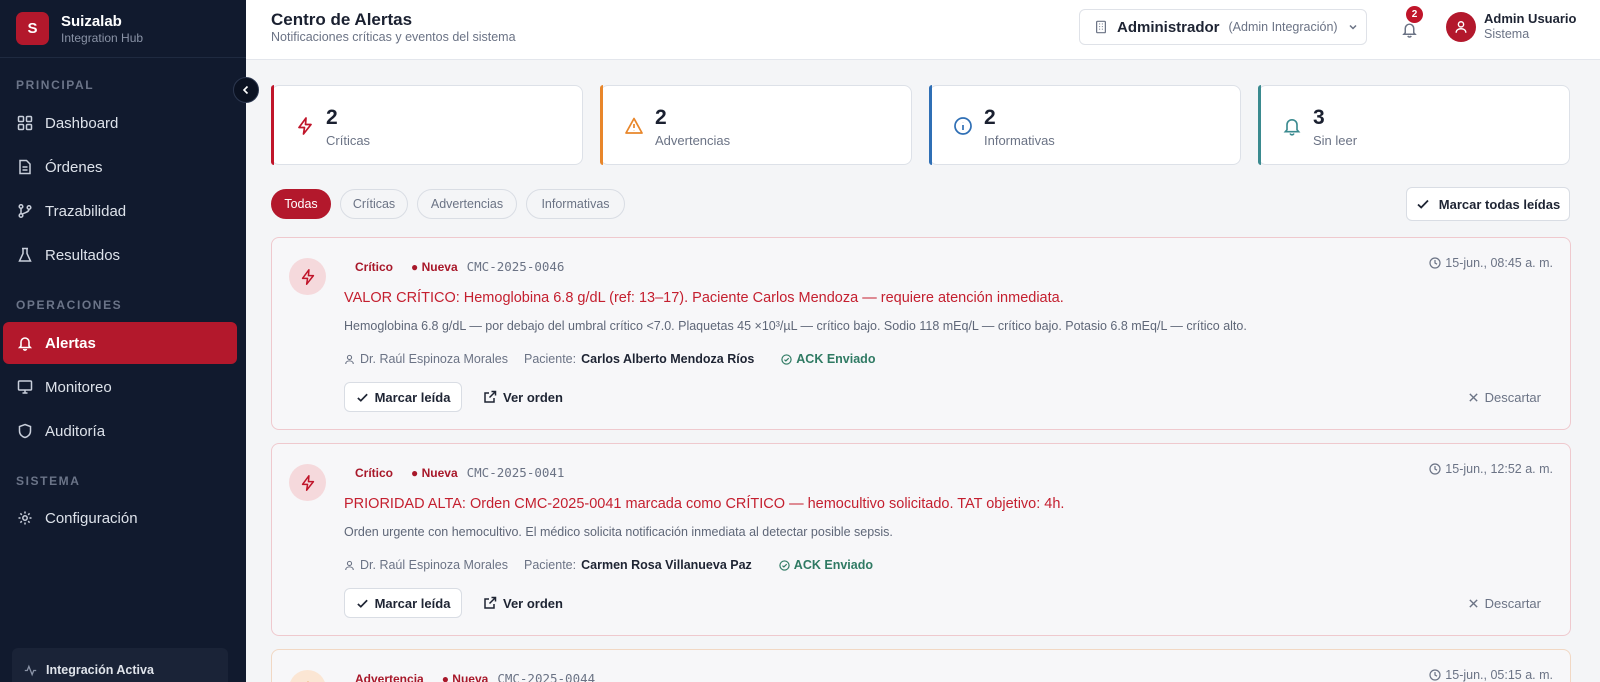 This screenshot has height=682, width=1600. I want to click on shield-icon, so click(25, 431).